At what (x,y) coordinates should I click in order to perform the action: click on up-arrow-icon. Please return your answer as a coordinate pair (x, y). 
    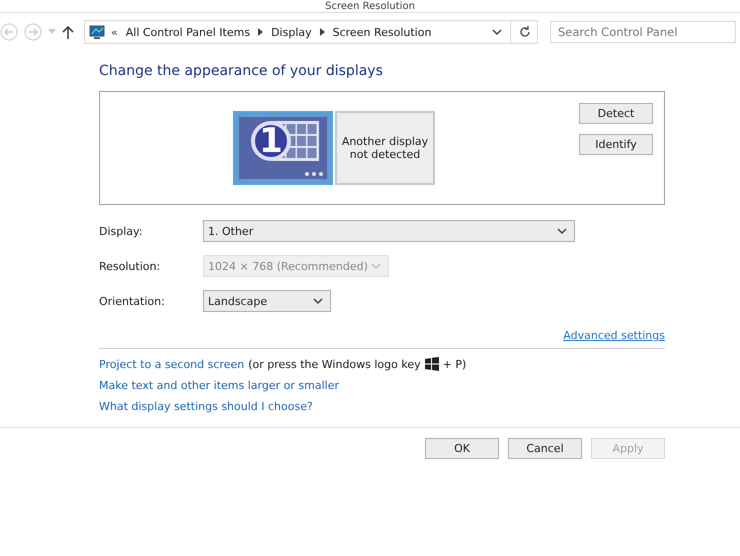
    Looking at the image, I should click on (68, 32).